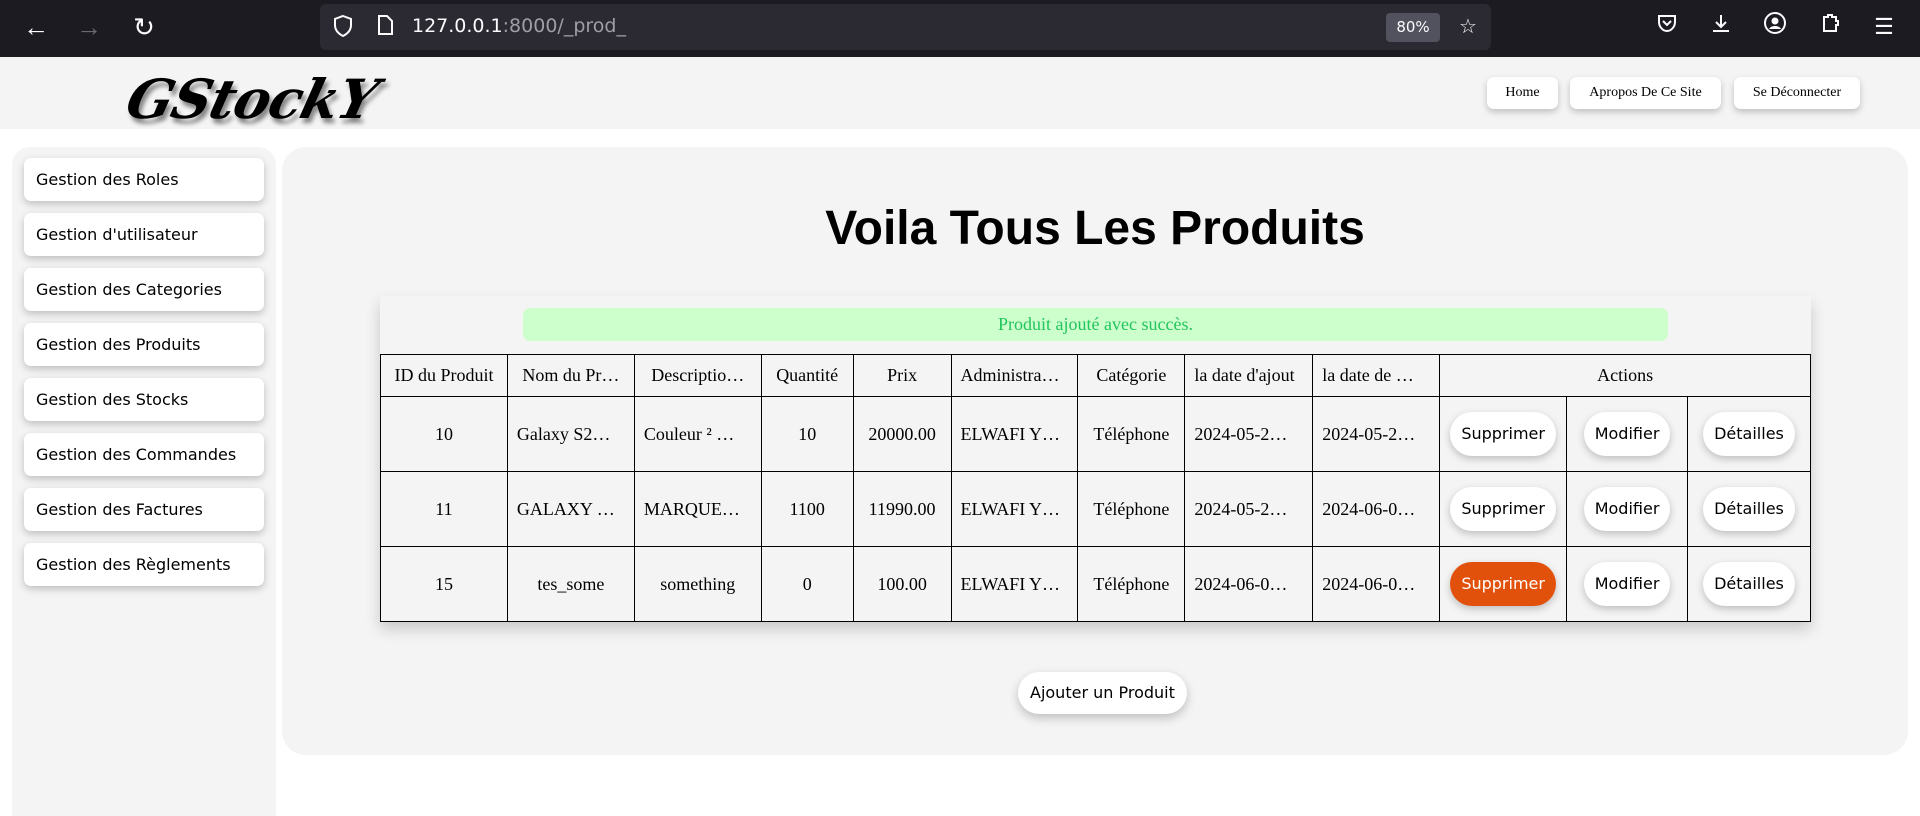 The width and height of the screenshot is (1920, 816). I want to click on cell-quantity: 10, so click(807, 434).